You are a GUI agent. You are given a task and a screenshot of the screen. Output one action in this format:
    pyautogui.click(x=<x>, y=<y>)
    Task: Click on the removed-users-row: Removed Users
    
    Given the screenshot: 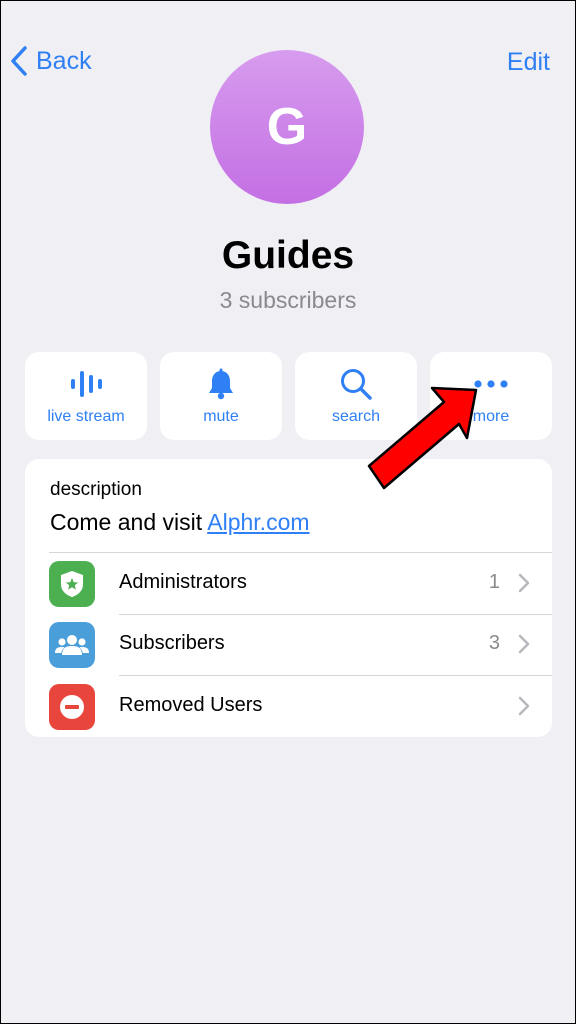 What is the action you would take?
    pyautogui.click(x=288, y=706)
    